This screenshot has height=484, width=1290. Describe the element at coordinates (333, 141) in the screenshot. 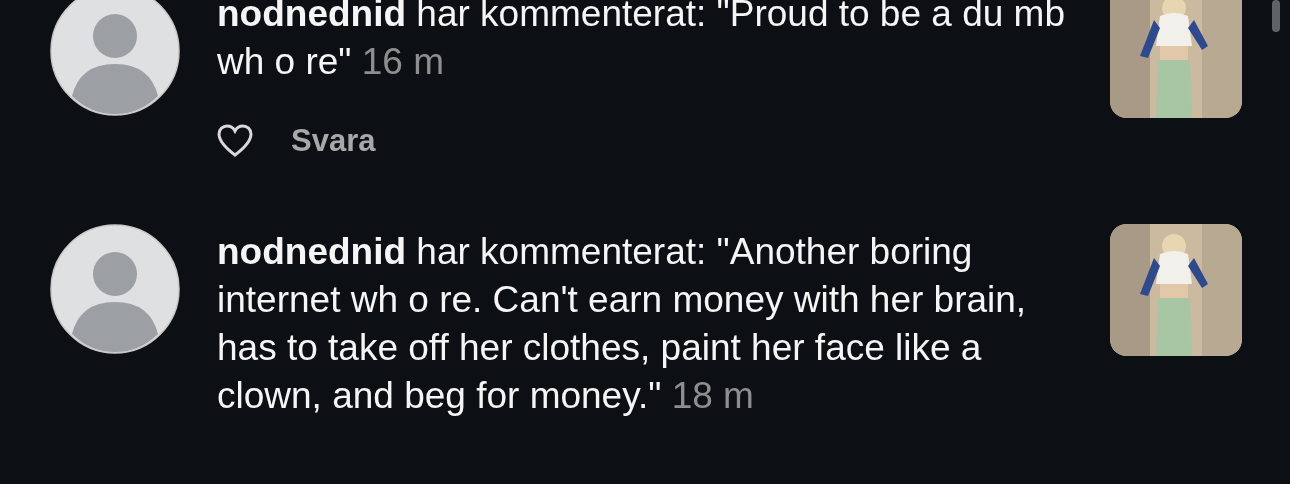

I see `reply-button: Svara` at that location.